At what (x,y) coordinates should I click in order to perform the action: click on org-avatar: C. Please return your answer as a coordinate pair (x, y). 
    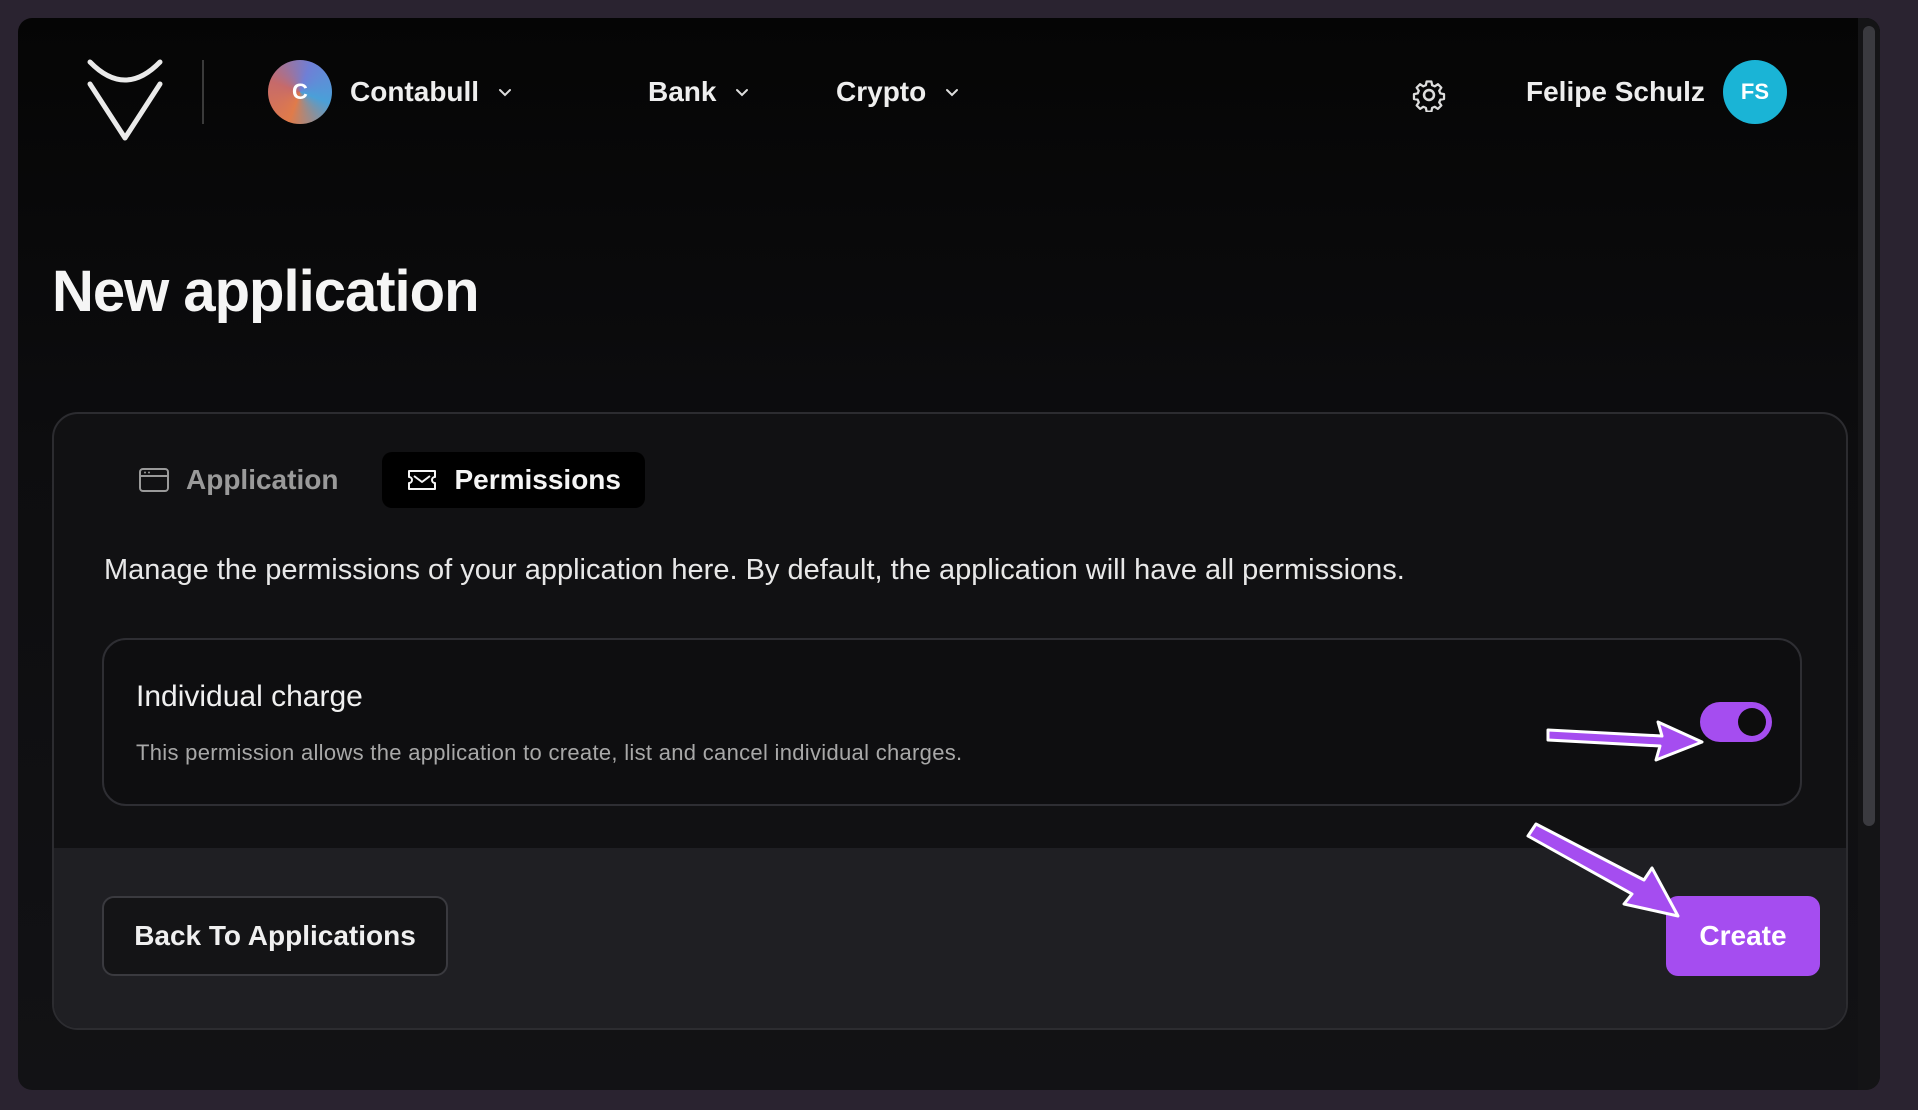
    Looking at the image, I should click on (300, 92).